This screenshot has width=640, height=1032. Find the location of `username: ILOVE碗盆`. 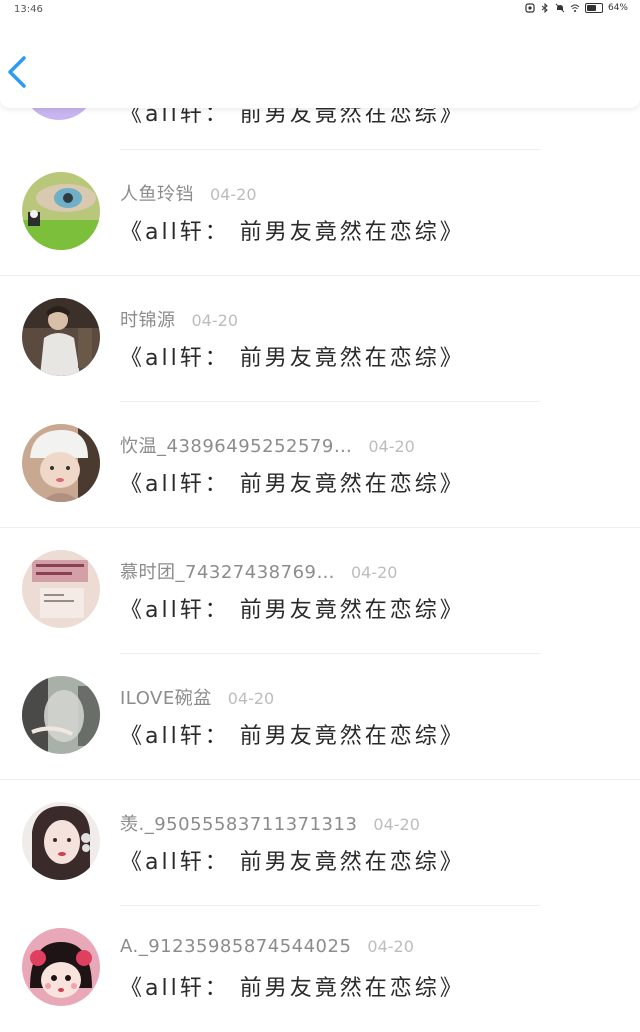

username: ILOVE碗盆 is located at coordinates (166, 697).